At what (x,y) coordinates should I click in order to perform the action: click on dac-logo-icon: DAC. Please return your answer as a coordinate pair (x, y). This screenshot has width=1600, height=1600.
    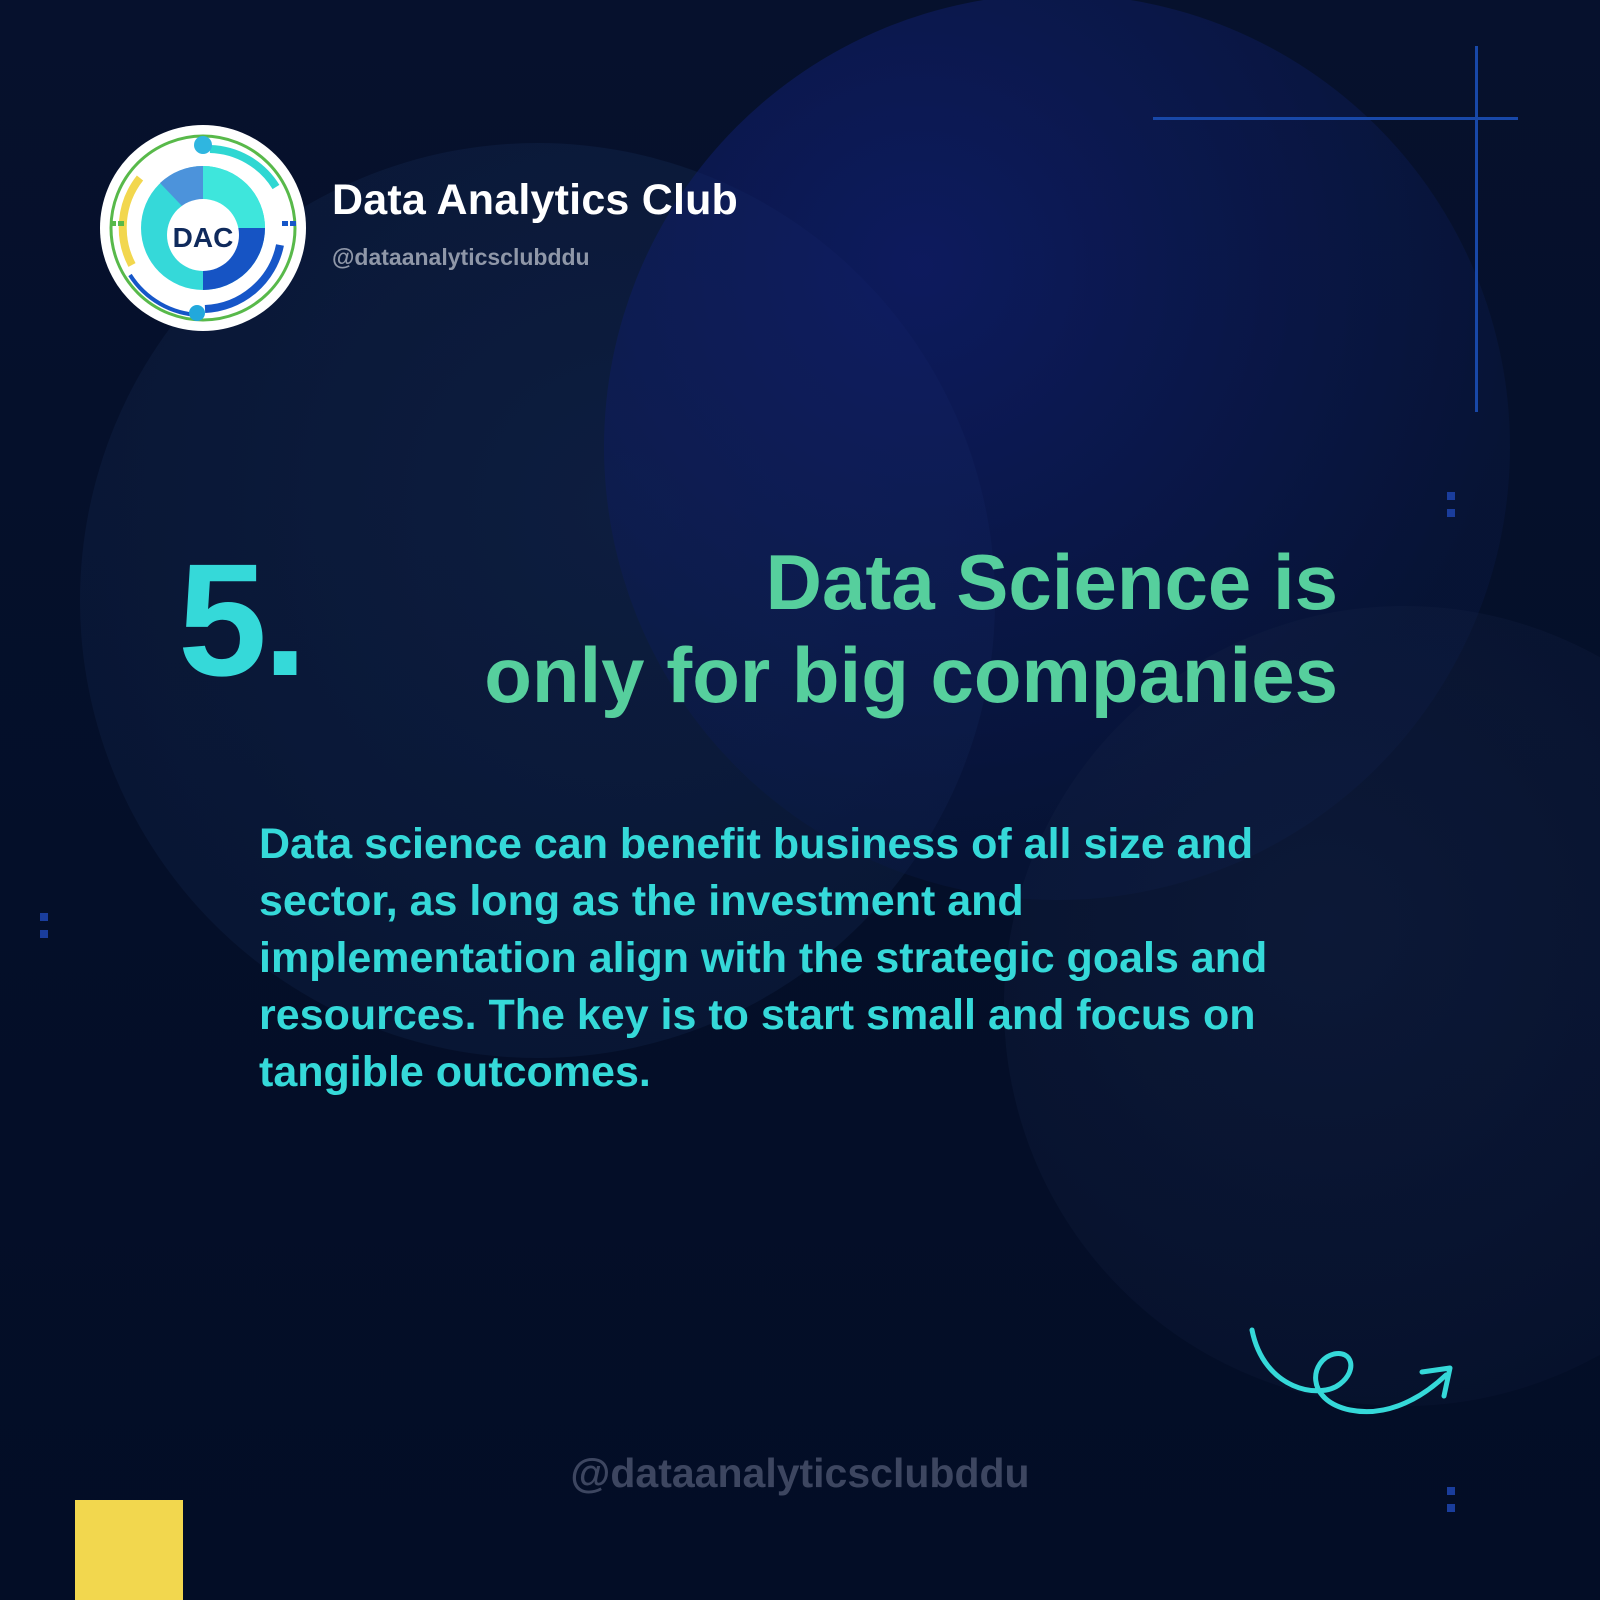
    Looking at the image, I should click on (203, 228).